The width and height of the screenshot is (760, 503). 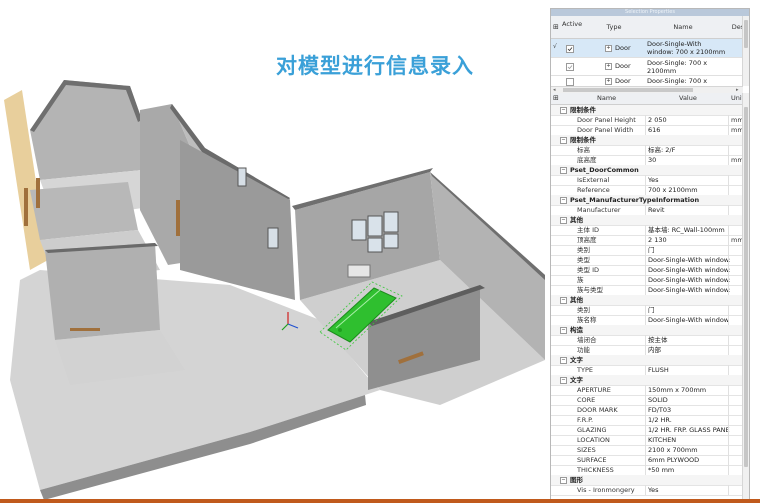 I want to click on column-property-name: Name, so click(x=606, y=98).